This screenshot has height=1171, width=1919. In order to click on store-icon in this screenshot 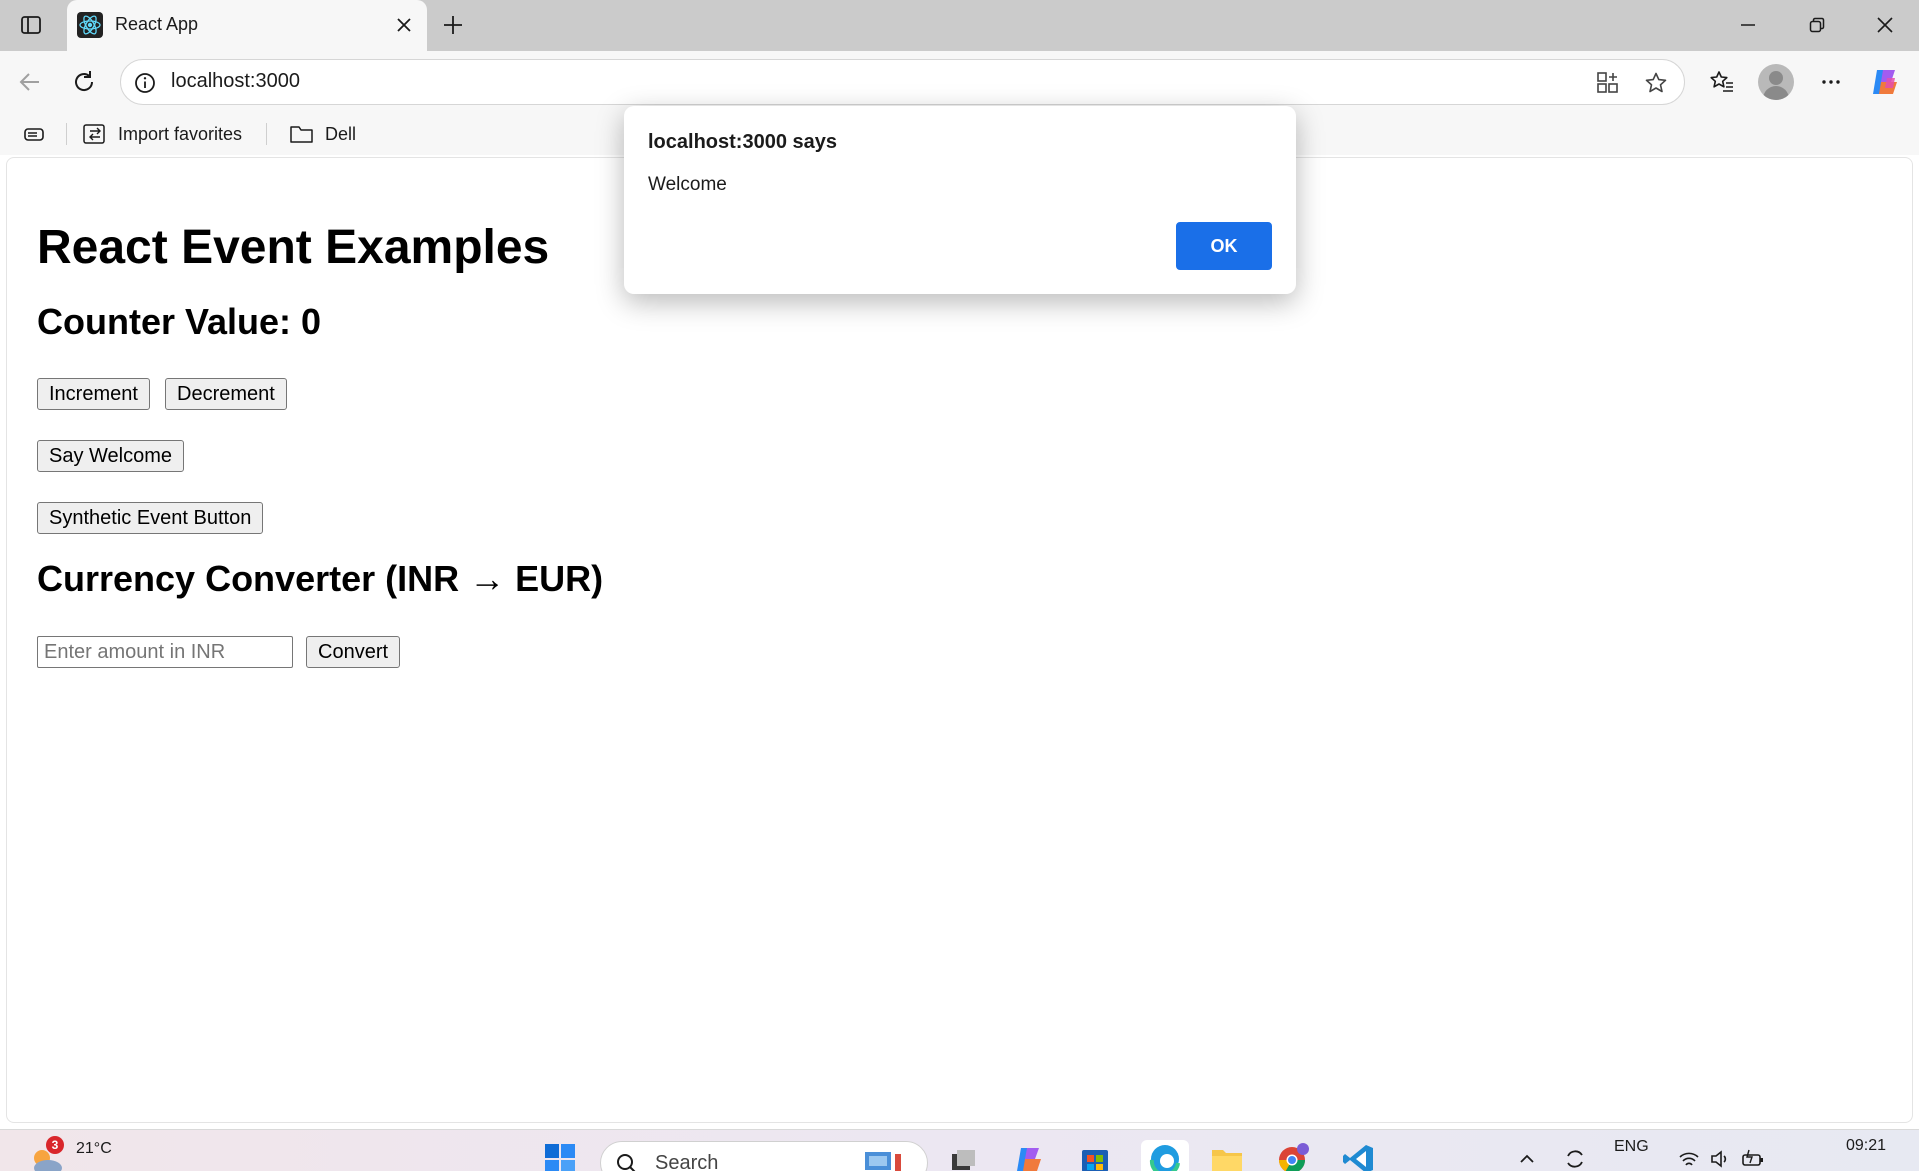, I will do `click(1095, 1160)`.